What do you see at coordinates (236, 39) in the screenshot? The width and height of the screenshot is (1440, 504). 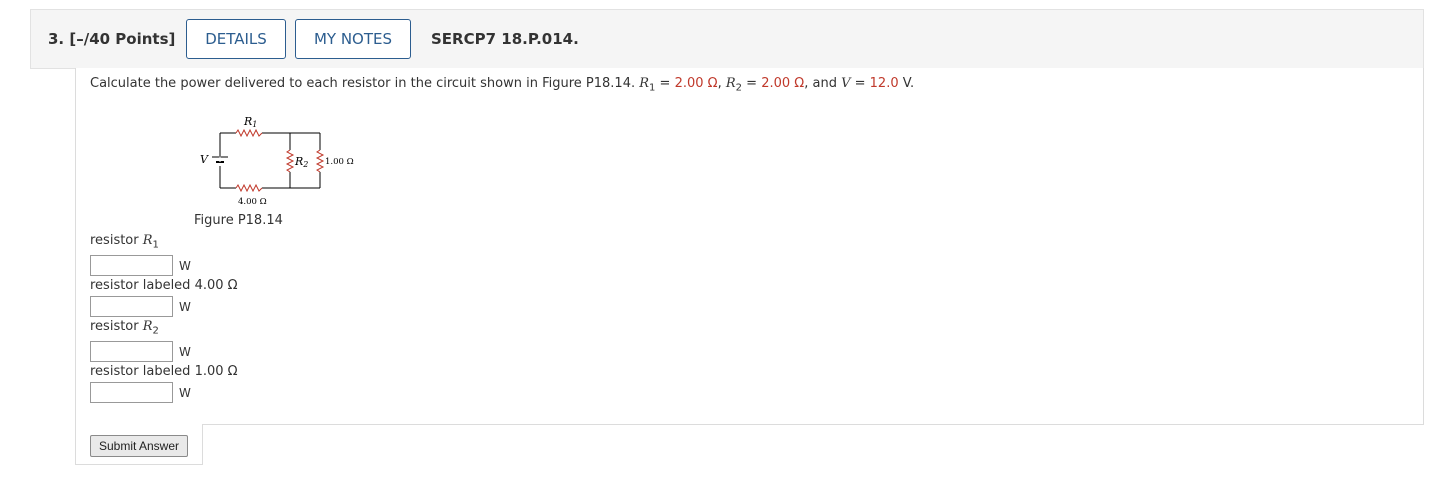 I see `details-button: DETAILS` at bounding box center [236, 39].